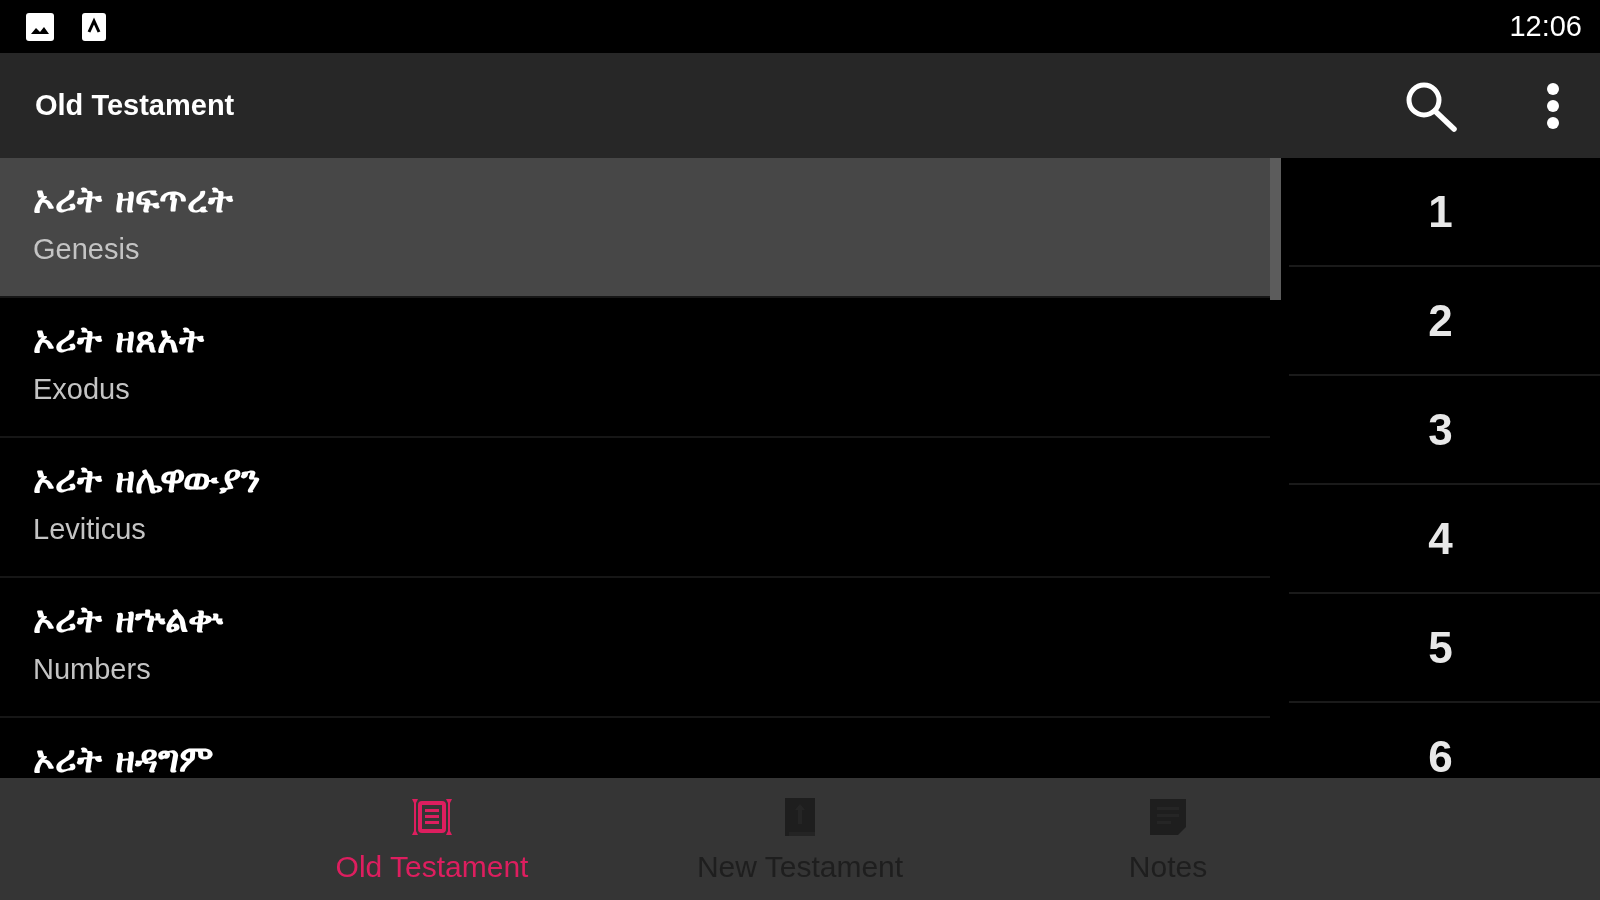 The height and width of the screenshot is (900, 1600). Describe the element at coordinates (1444, 539) in the screenshot. I see `chapter-item: 4` at that location.